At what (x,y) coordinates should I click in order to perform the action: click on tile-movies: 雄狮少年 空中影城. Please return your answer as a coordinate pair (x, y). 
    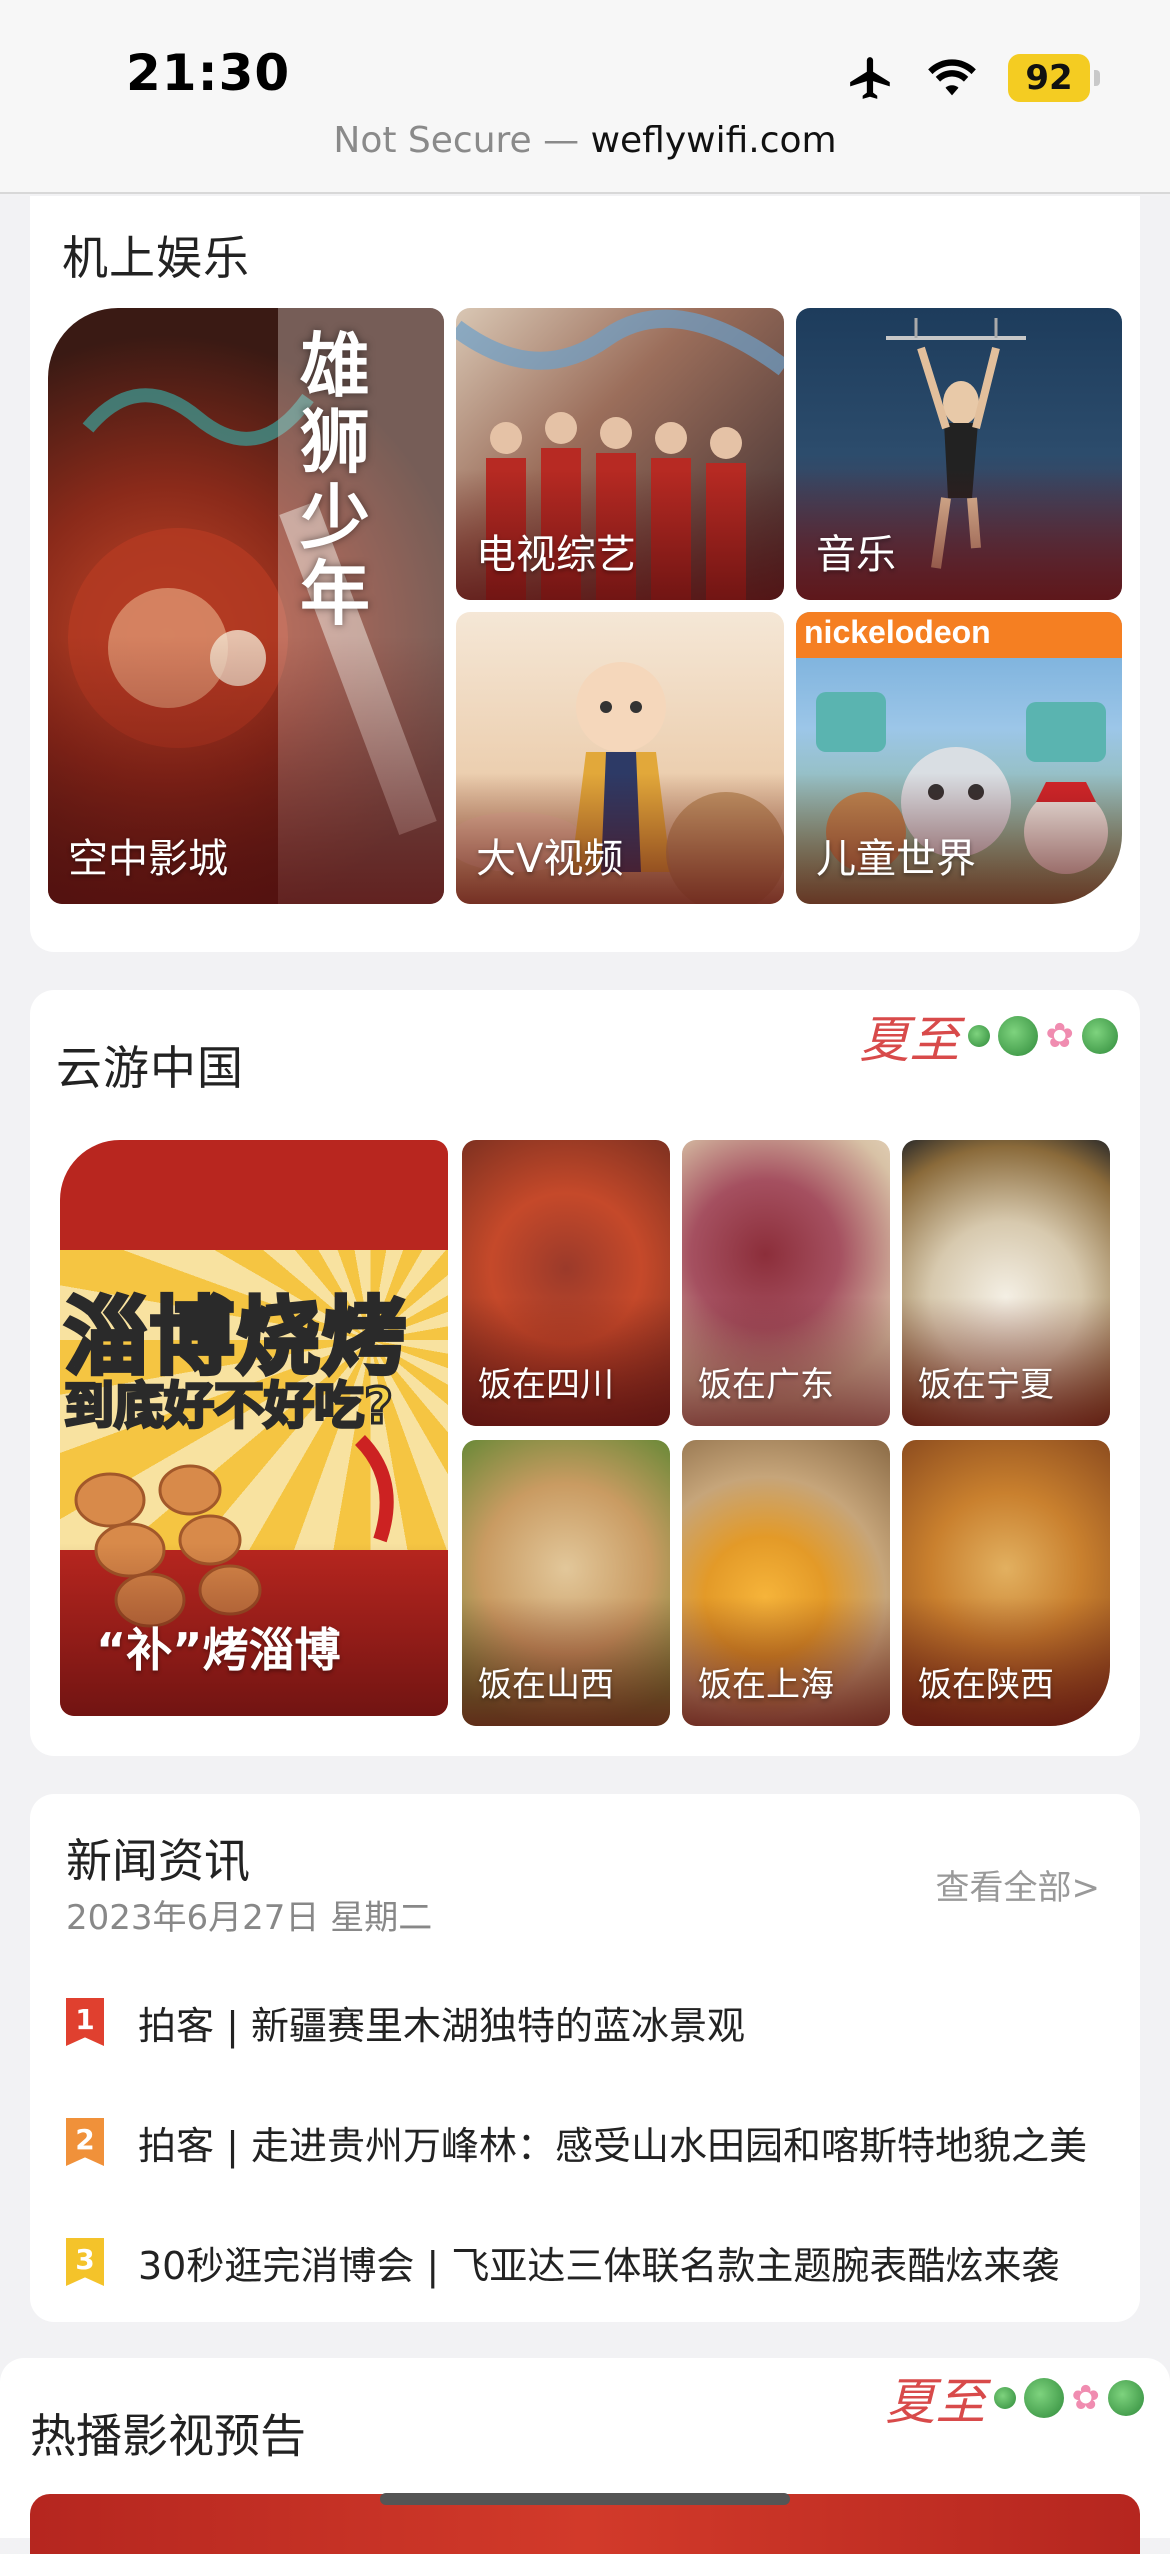
    Looking at the image, I should click on (246, 606).